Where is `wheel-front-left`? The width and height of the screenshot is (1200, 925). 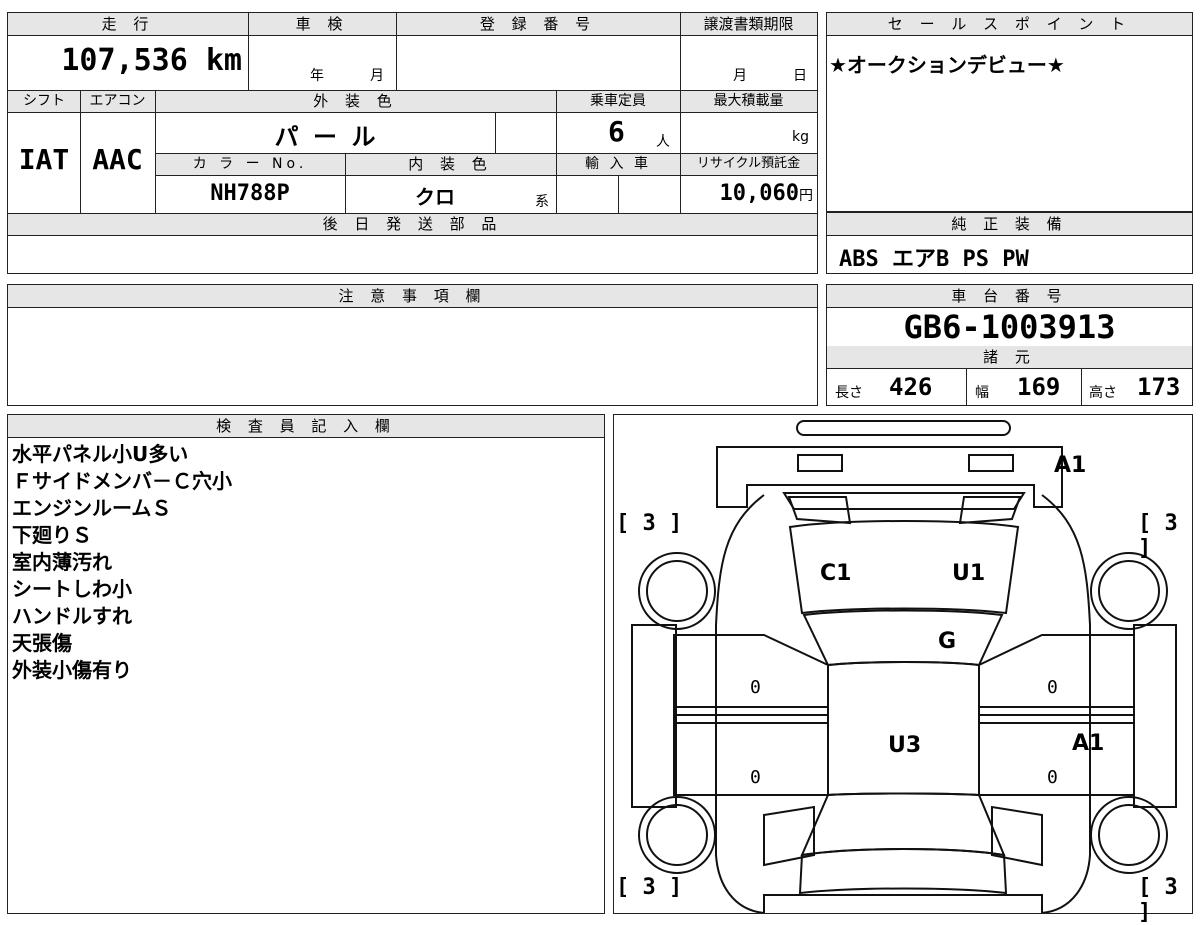 wheel-front-left is located at coordinates (677, 591).